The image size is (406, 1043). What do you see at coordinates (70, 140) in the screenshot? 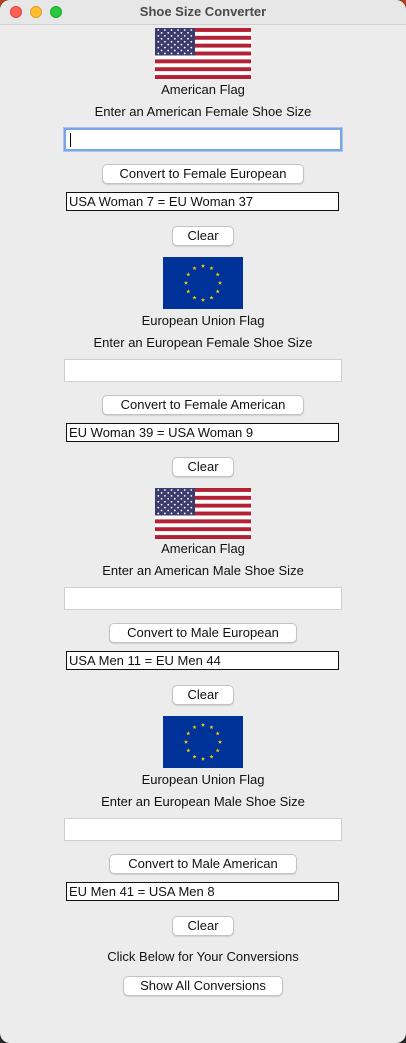
I see `text-caret` at bounding box center [70, 140].